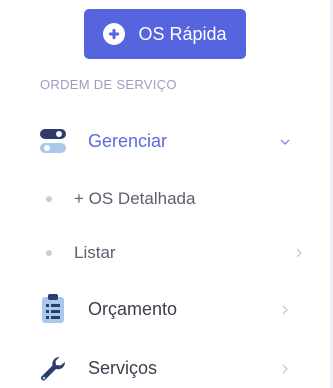  I want to click on menu-label-orcamento: Orçamento, so click(133, 309).